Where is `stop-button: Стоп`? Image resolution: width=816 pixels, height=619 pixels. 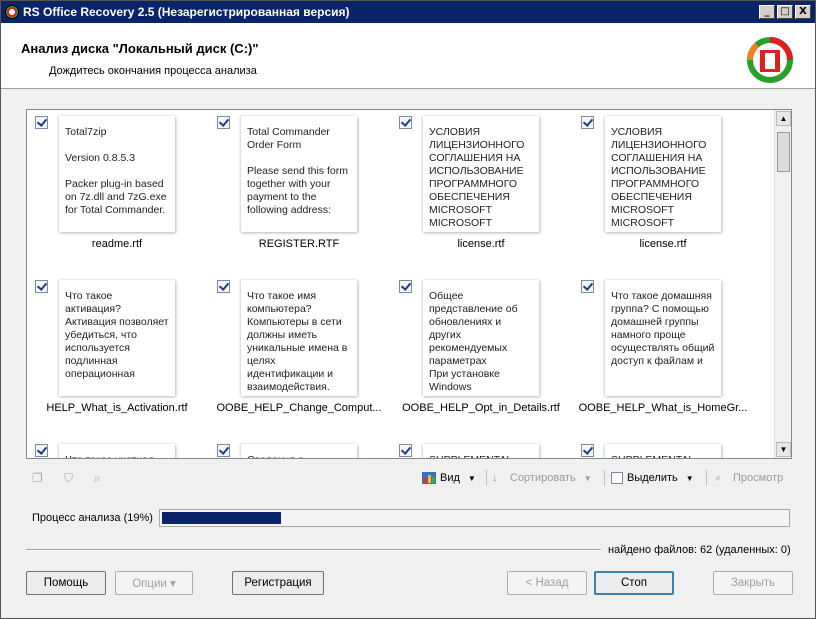 stop-button: Стоп is located at coordinates (634, 583).